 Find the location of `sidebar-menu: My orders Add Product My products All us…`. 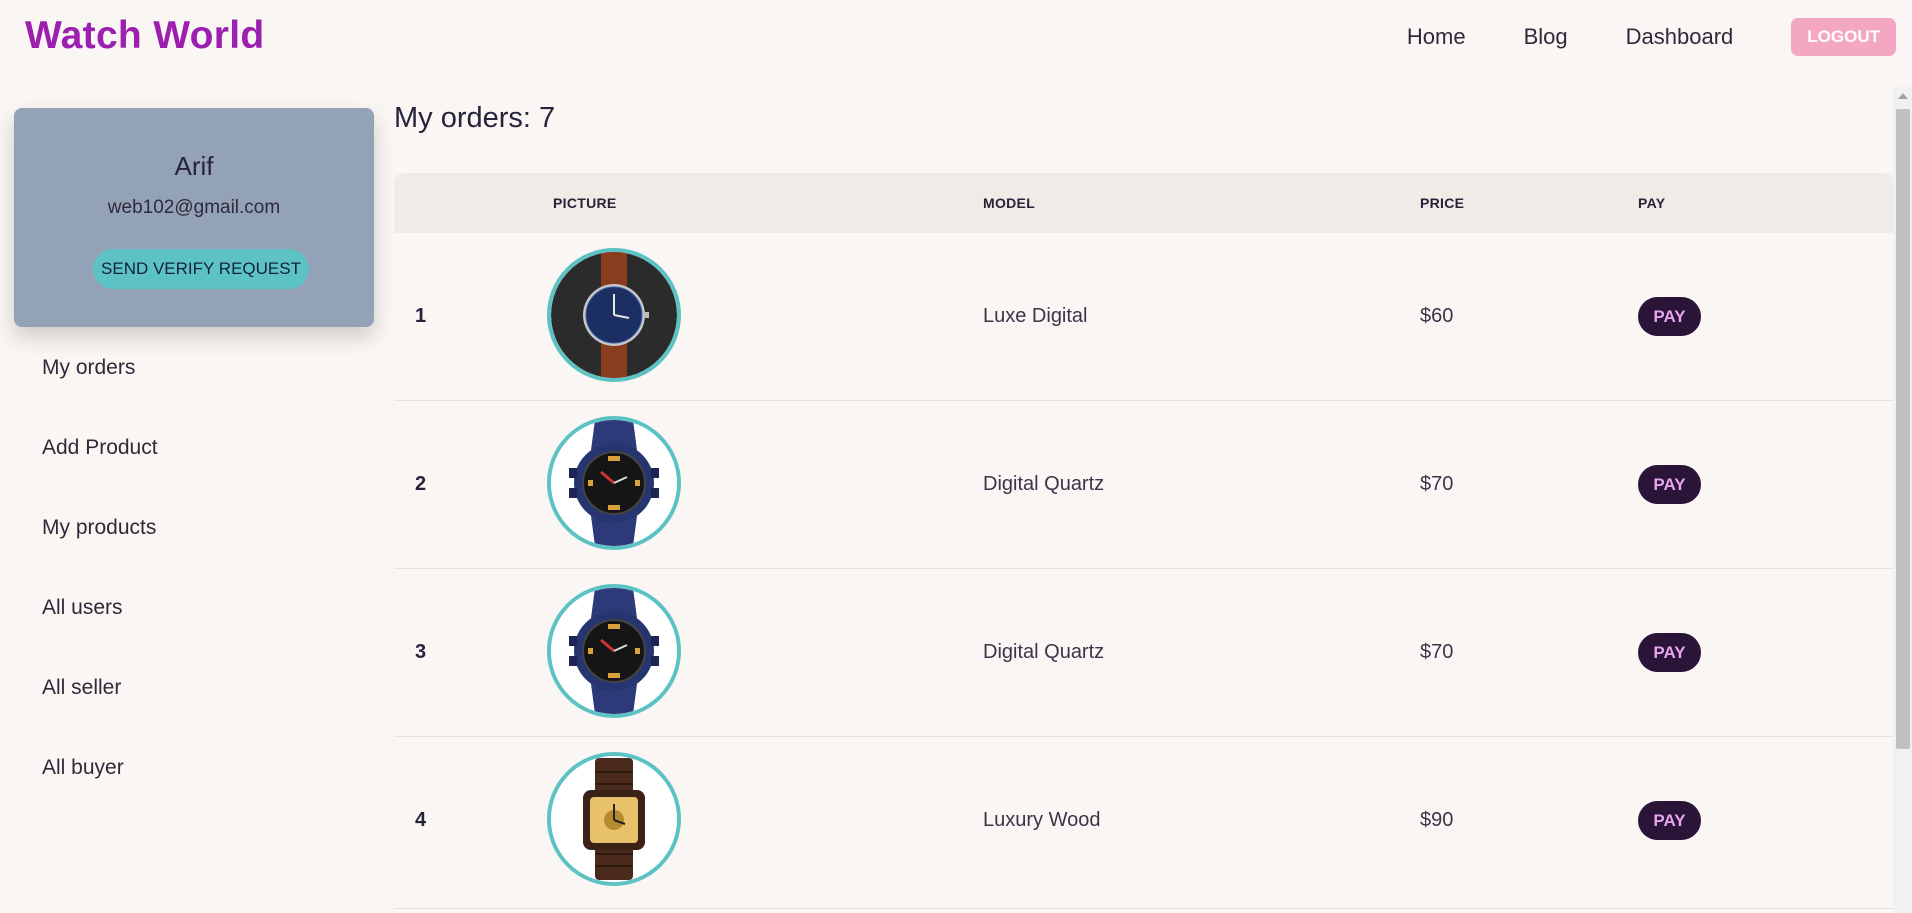

sidebar-menu: My orders Add Product My products All us… is located at coordinates (100, 593).